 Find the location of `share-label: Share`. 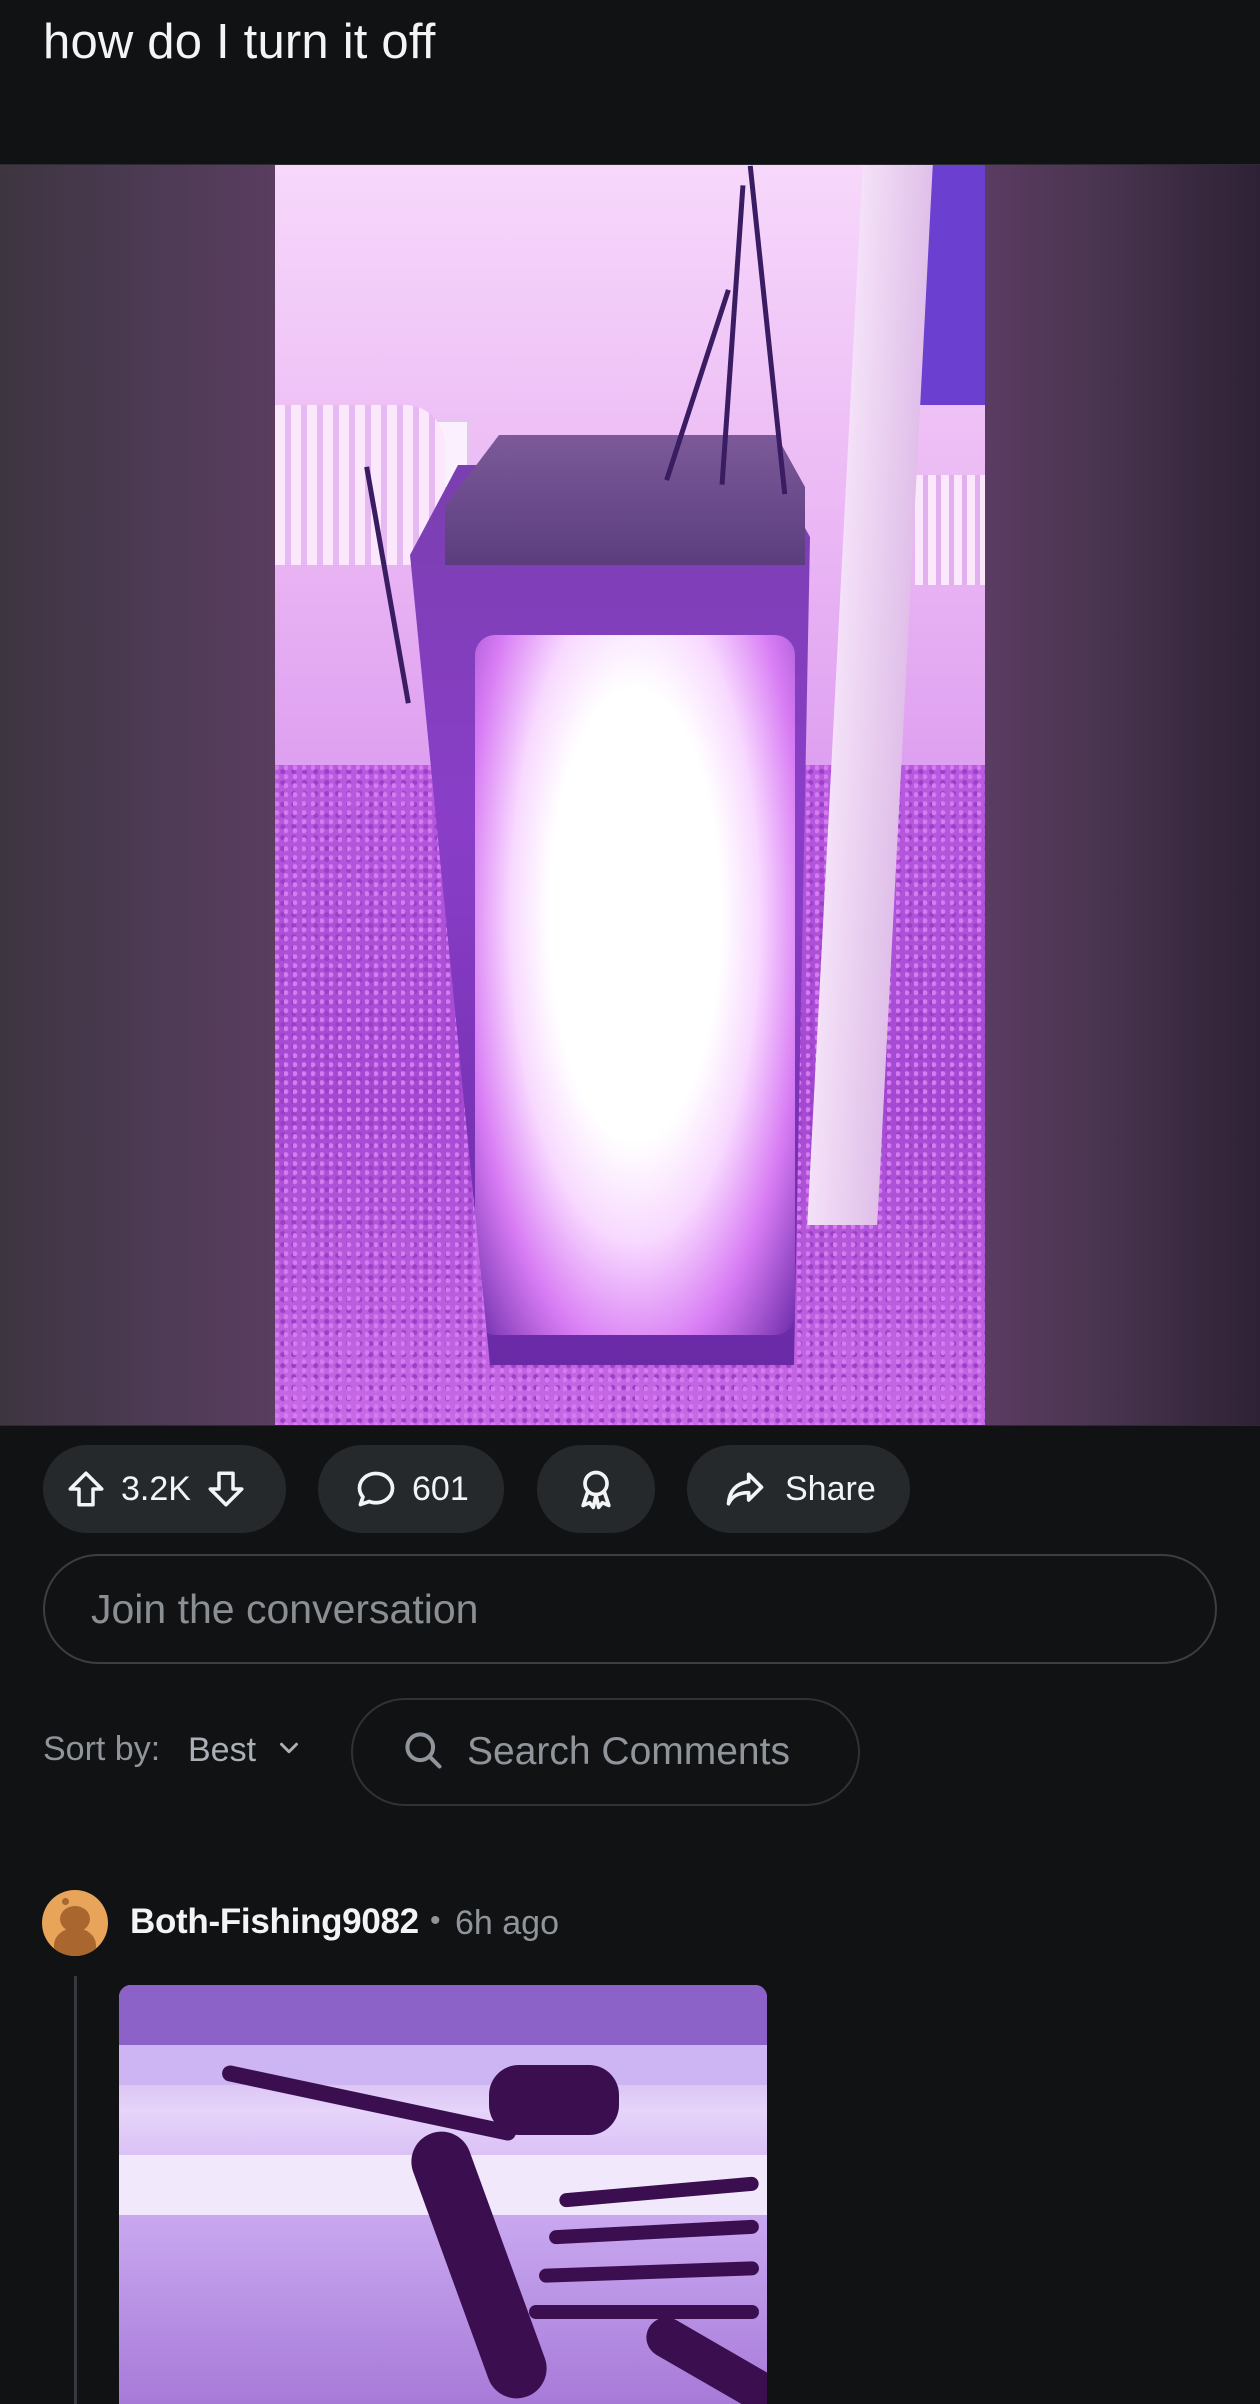

share-label: Share is located at coordinates (830, 1488).